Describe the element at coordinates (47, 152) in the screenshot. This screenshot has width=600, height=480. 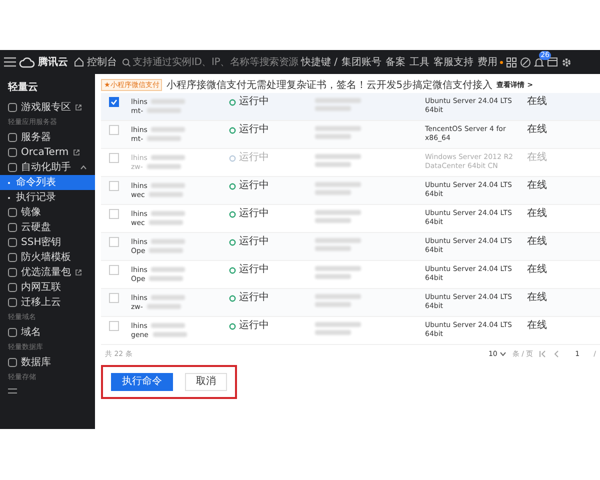
I see `sidebar-item: OrcaTerm` at that location.